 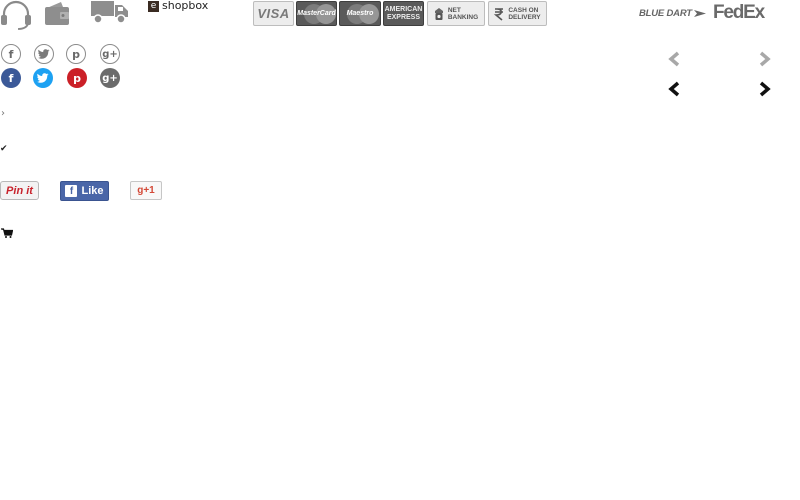 What do you see at coordinates (7, 234) in the screenshot?
I see `cart-icon` at bounding box center [7, 234].